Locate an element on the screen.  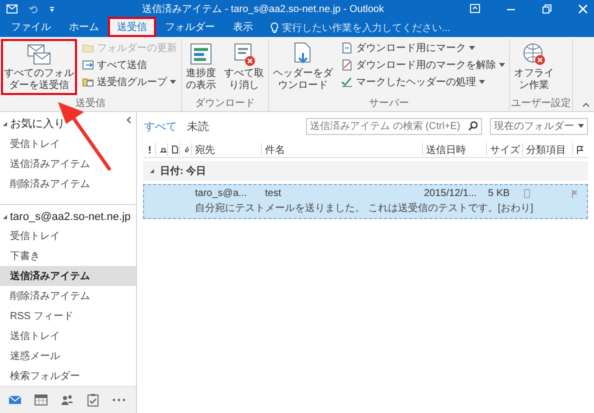
message-size: 5 KB is located at coordinates (499, 193).